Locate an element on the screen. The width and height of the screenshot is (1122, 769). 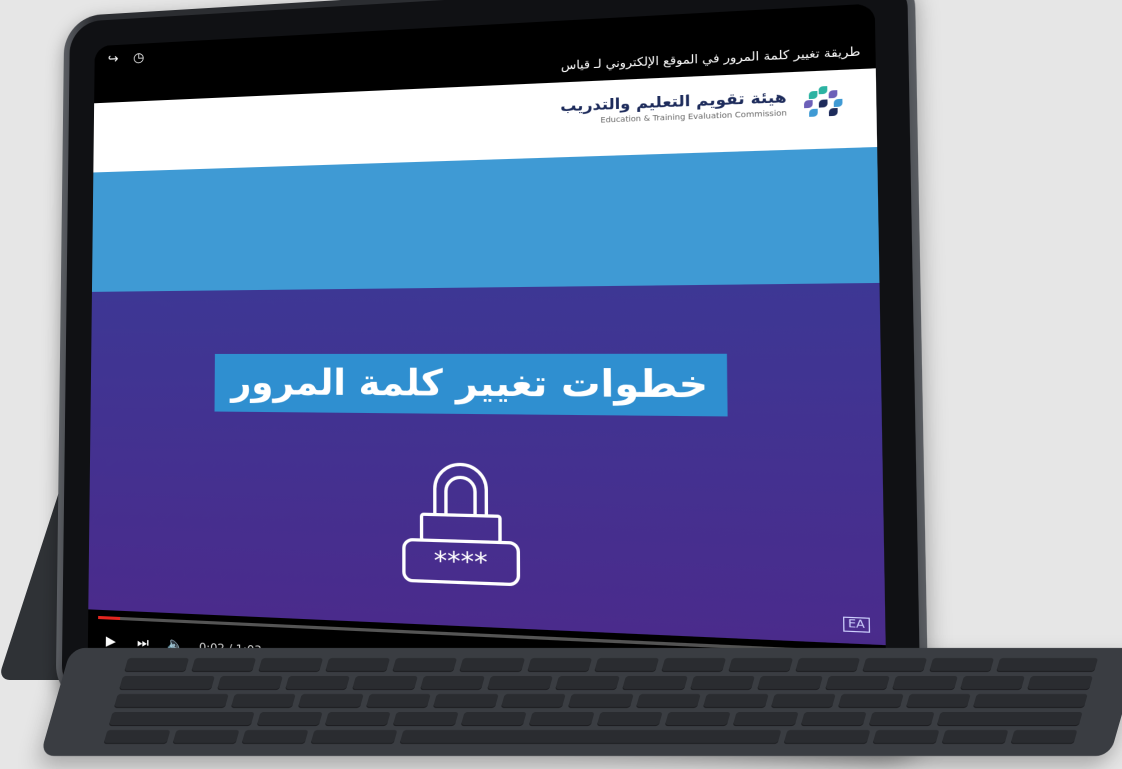
video-headline: خطوات تغيير كلمة المرور is located at coordinates (471, 385).